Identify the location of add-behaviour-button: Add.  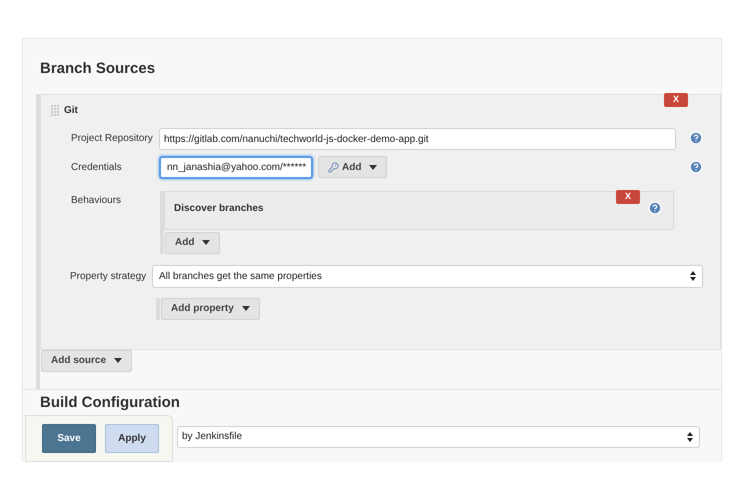
(192, 243).